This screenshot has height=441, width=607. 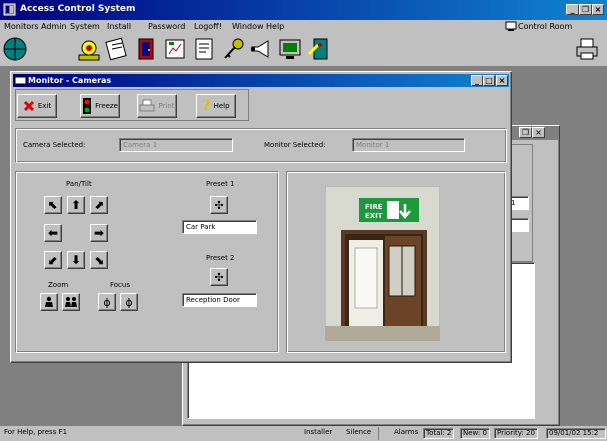 I want to click on dialog-title: Monitor - Cameras, so click(x=70, y=80).